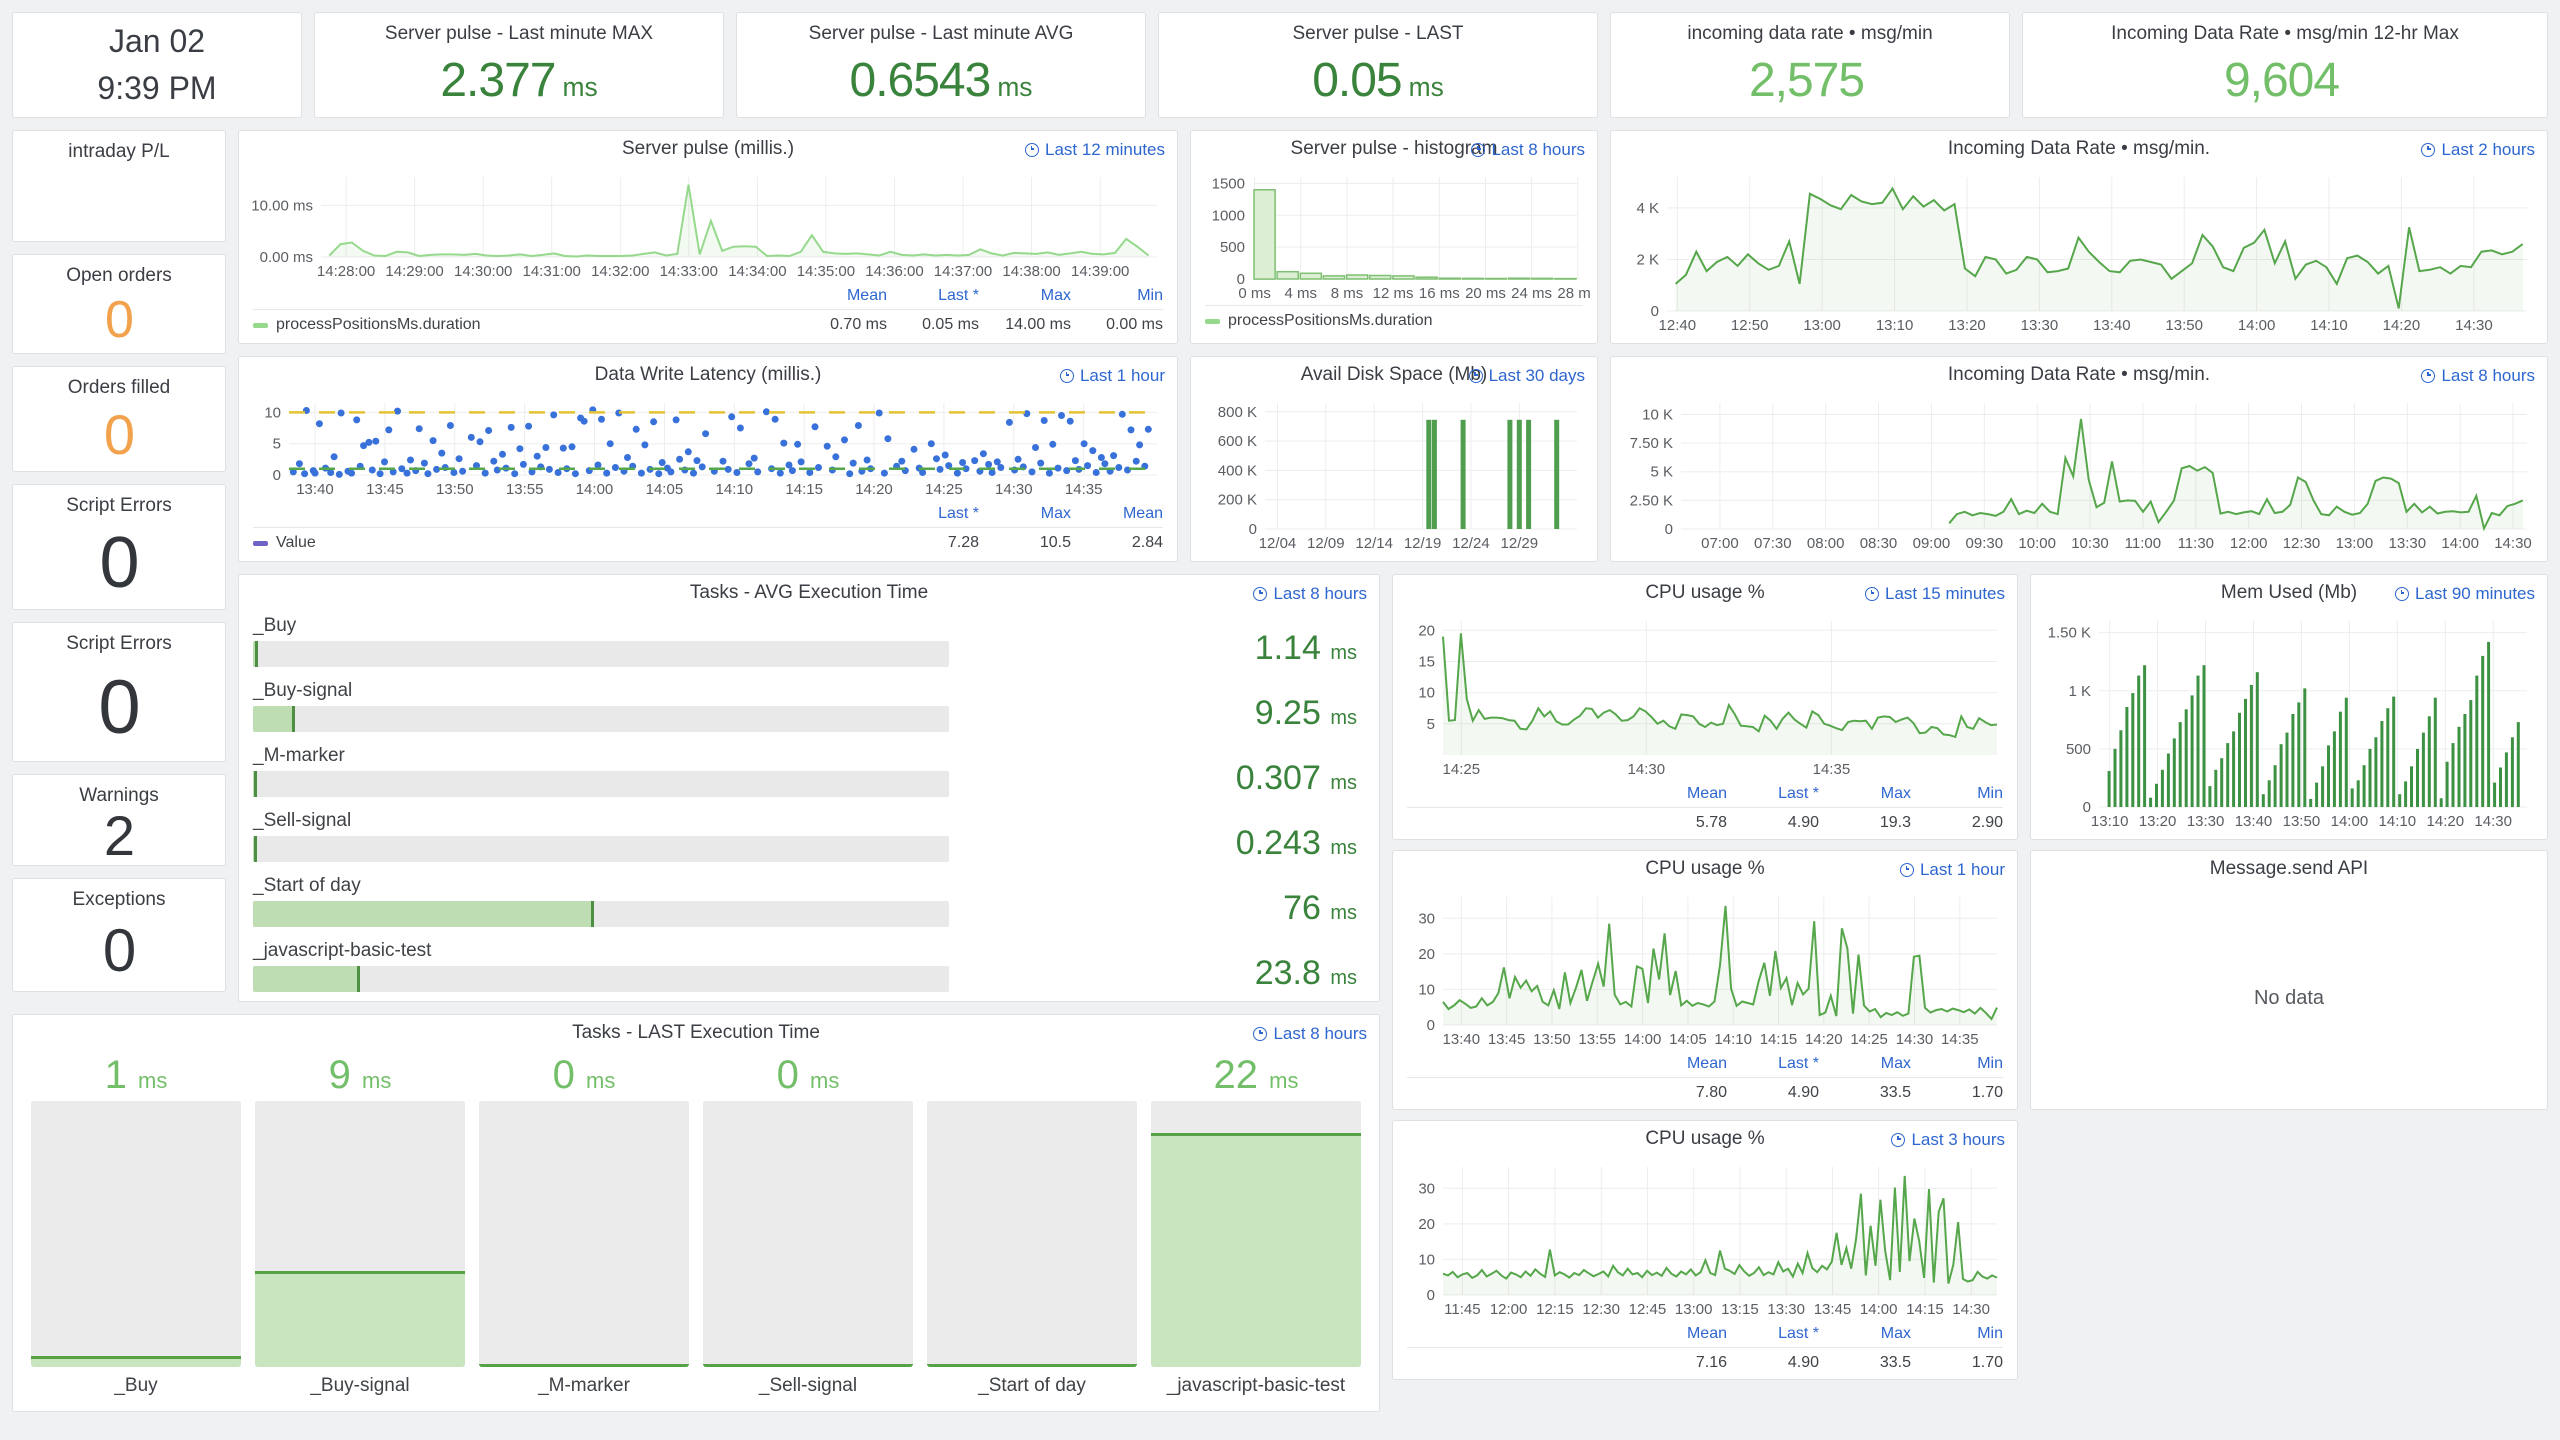  Describe the element at coordinates (1237, 500) in the screenshot. I see `svg-text: 200 K` at that location.